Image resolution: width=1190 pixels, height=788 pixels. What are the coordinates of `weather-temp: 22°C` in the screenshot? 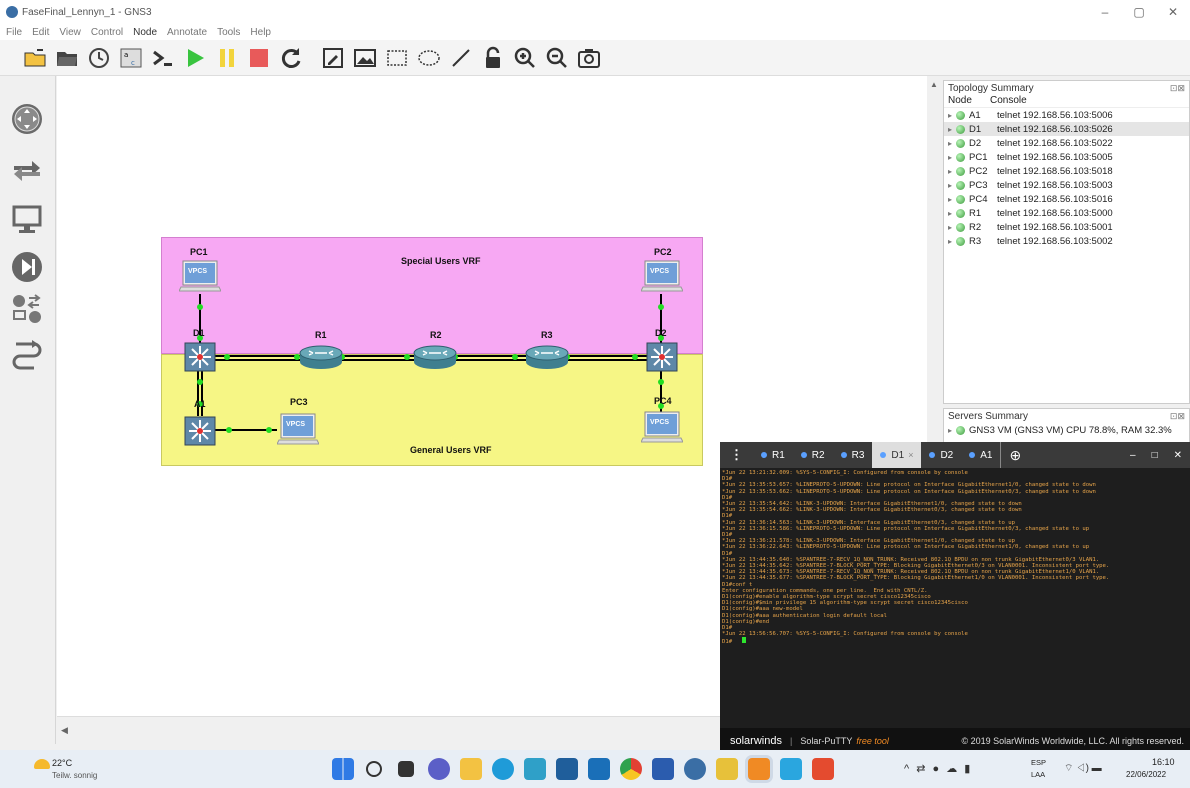 It's located at (62, 763).